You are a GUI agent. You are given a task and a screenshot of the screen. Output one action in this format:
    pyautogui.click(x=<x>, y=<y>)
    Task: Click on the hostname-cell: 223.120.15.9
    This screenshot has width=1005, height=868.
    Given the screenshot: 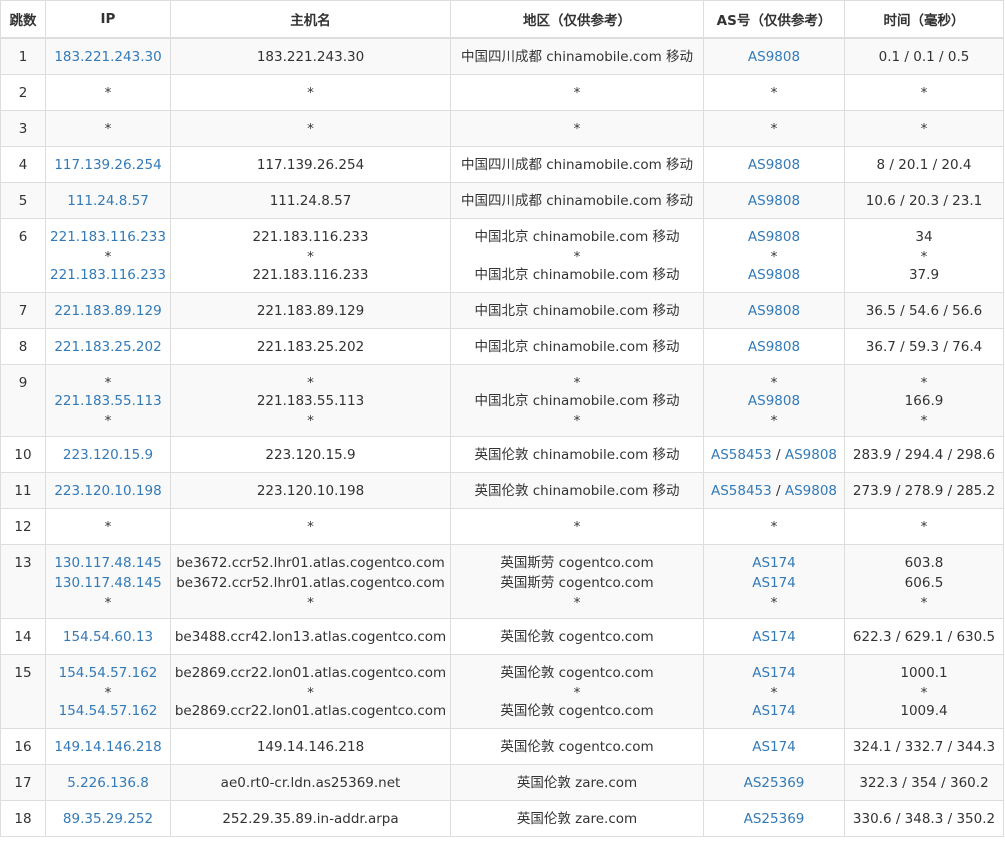 What is the action you would take?
    pyautogui.click(x=310, y=454)
    